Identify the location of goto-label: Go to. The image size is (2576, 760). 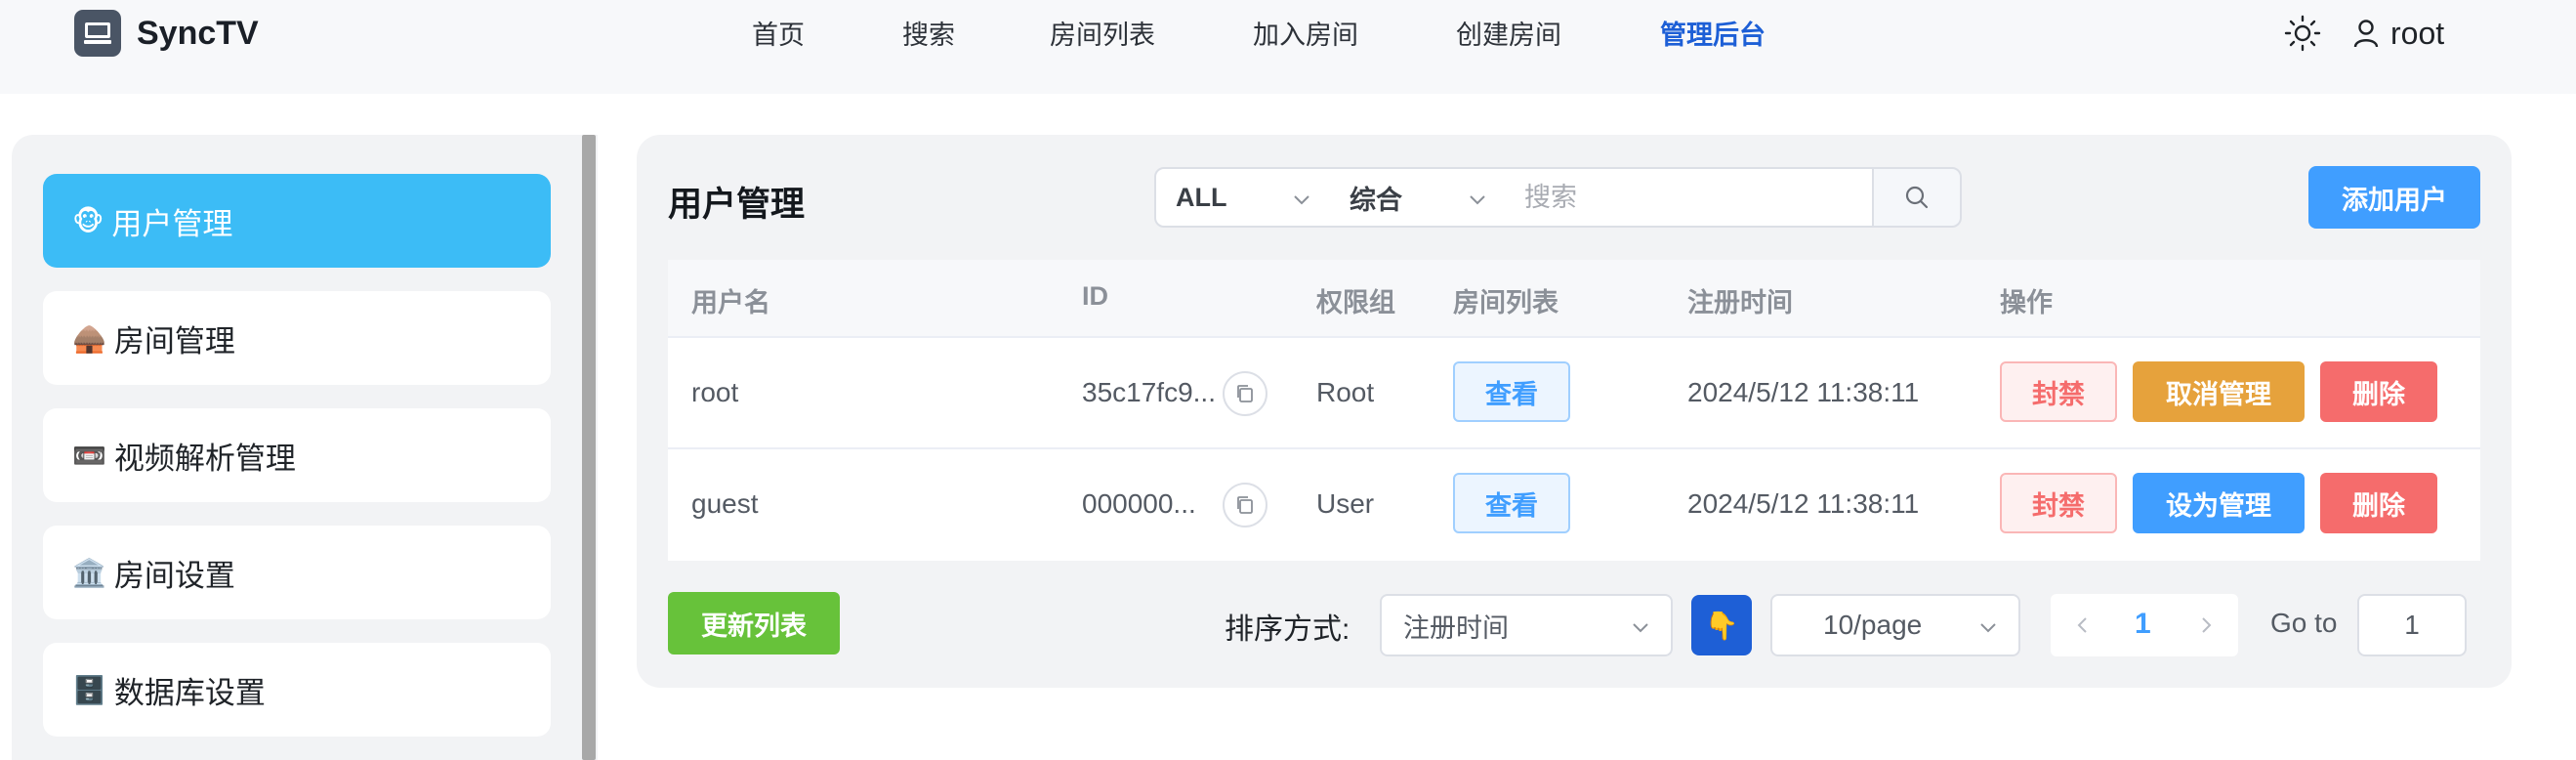
(2304, 623).